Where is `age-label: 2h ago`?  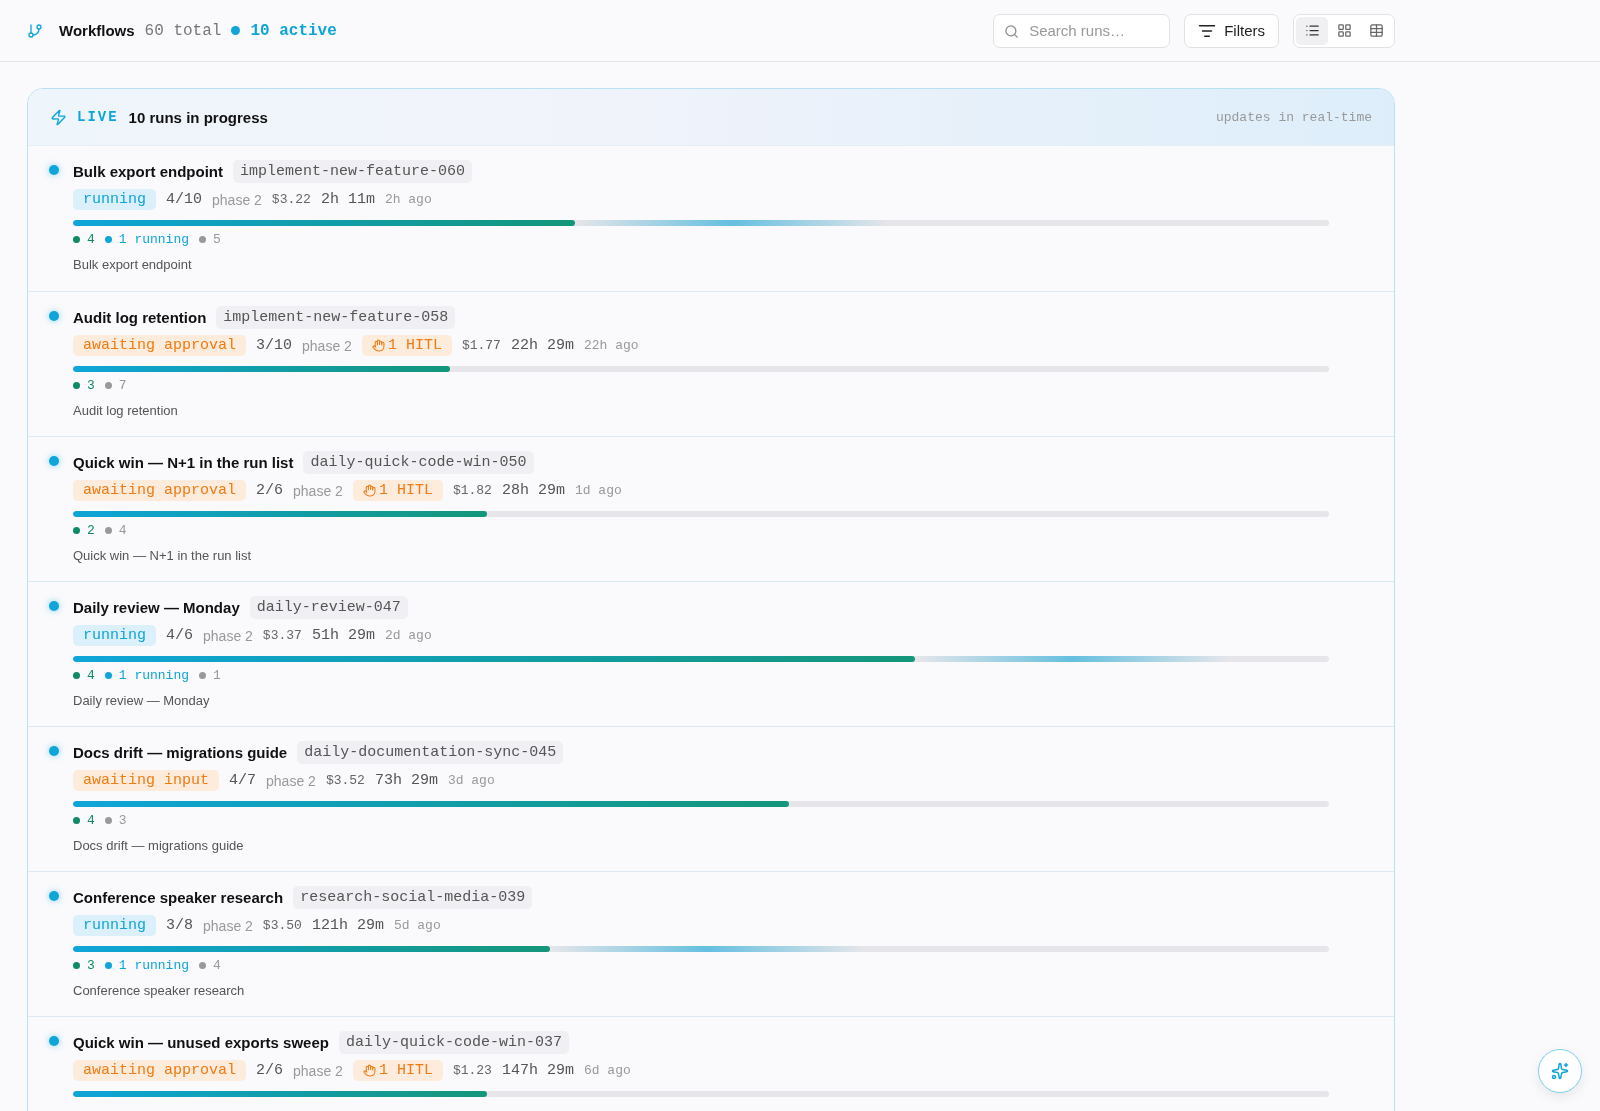 age-label: 2h ago is located at coordinates (408, 199).